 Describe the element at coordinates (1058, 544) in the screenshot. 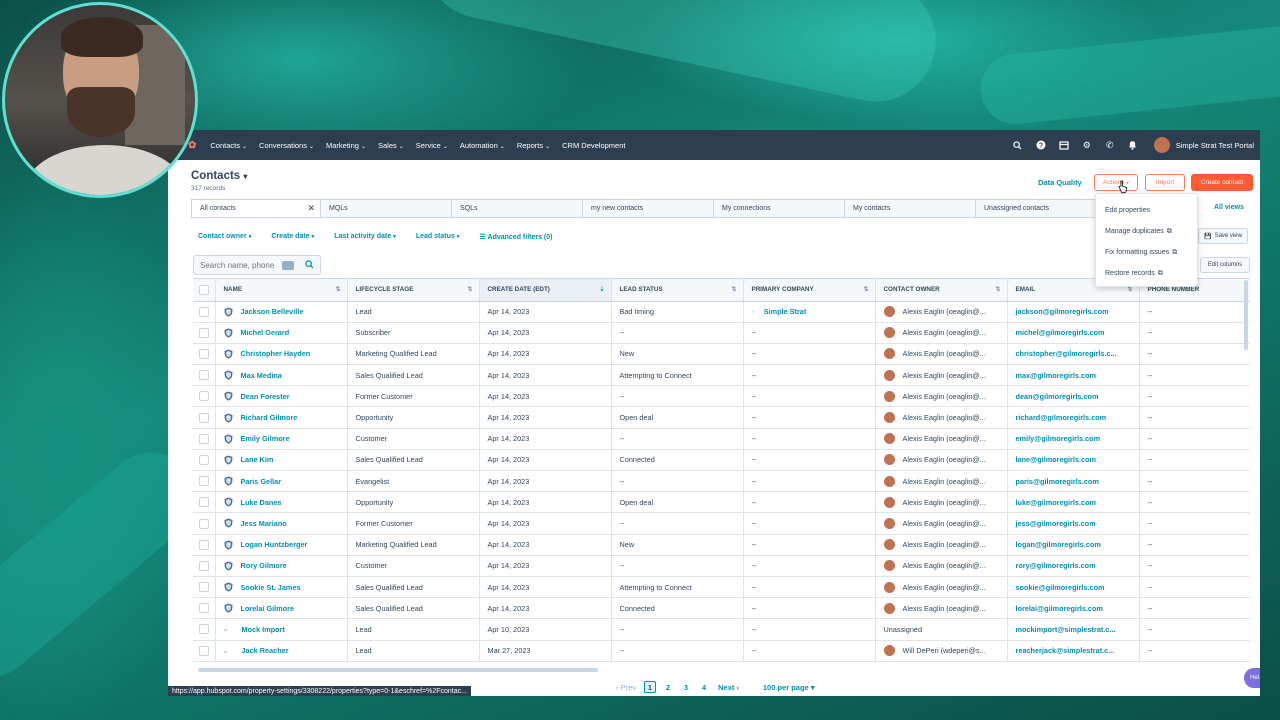

I see `email-link: logan@gilmoregirls.com` at that location.